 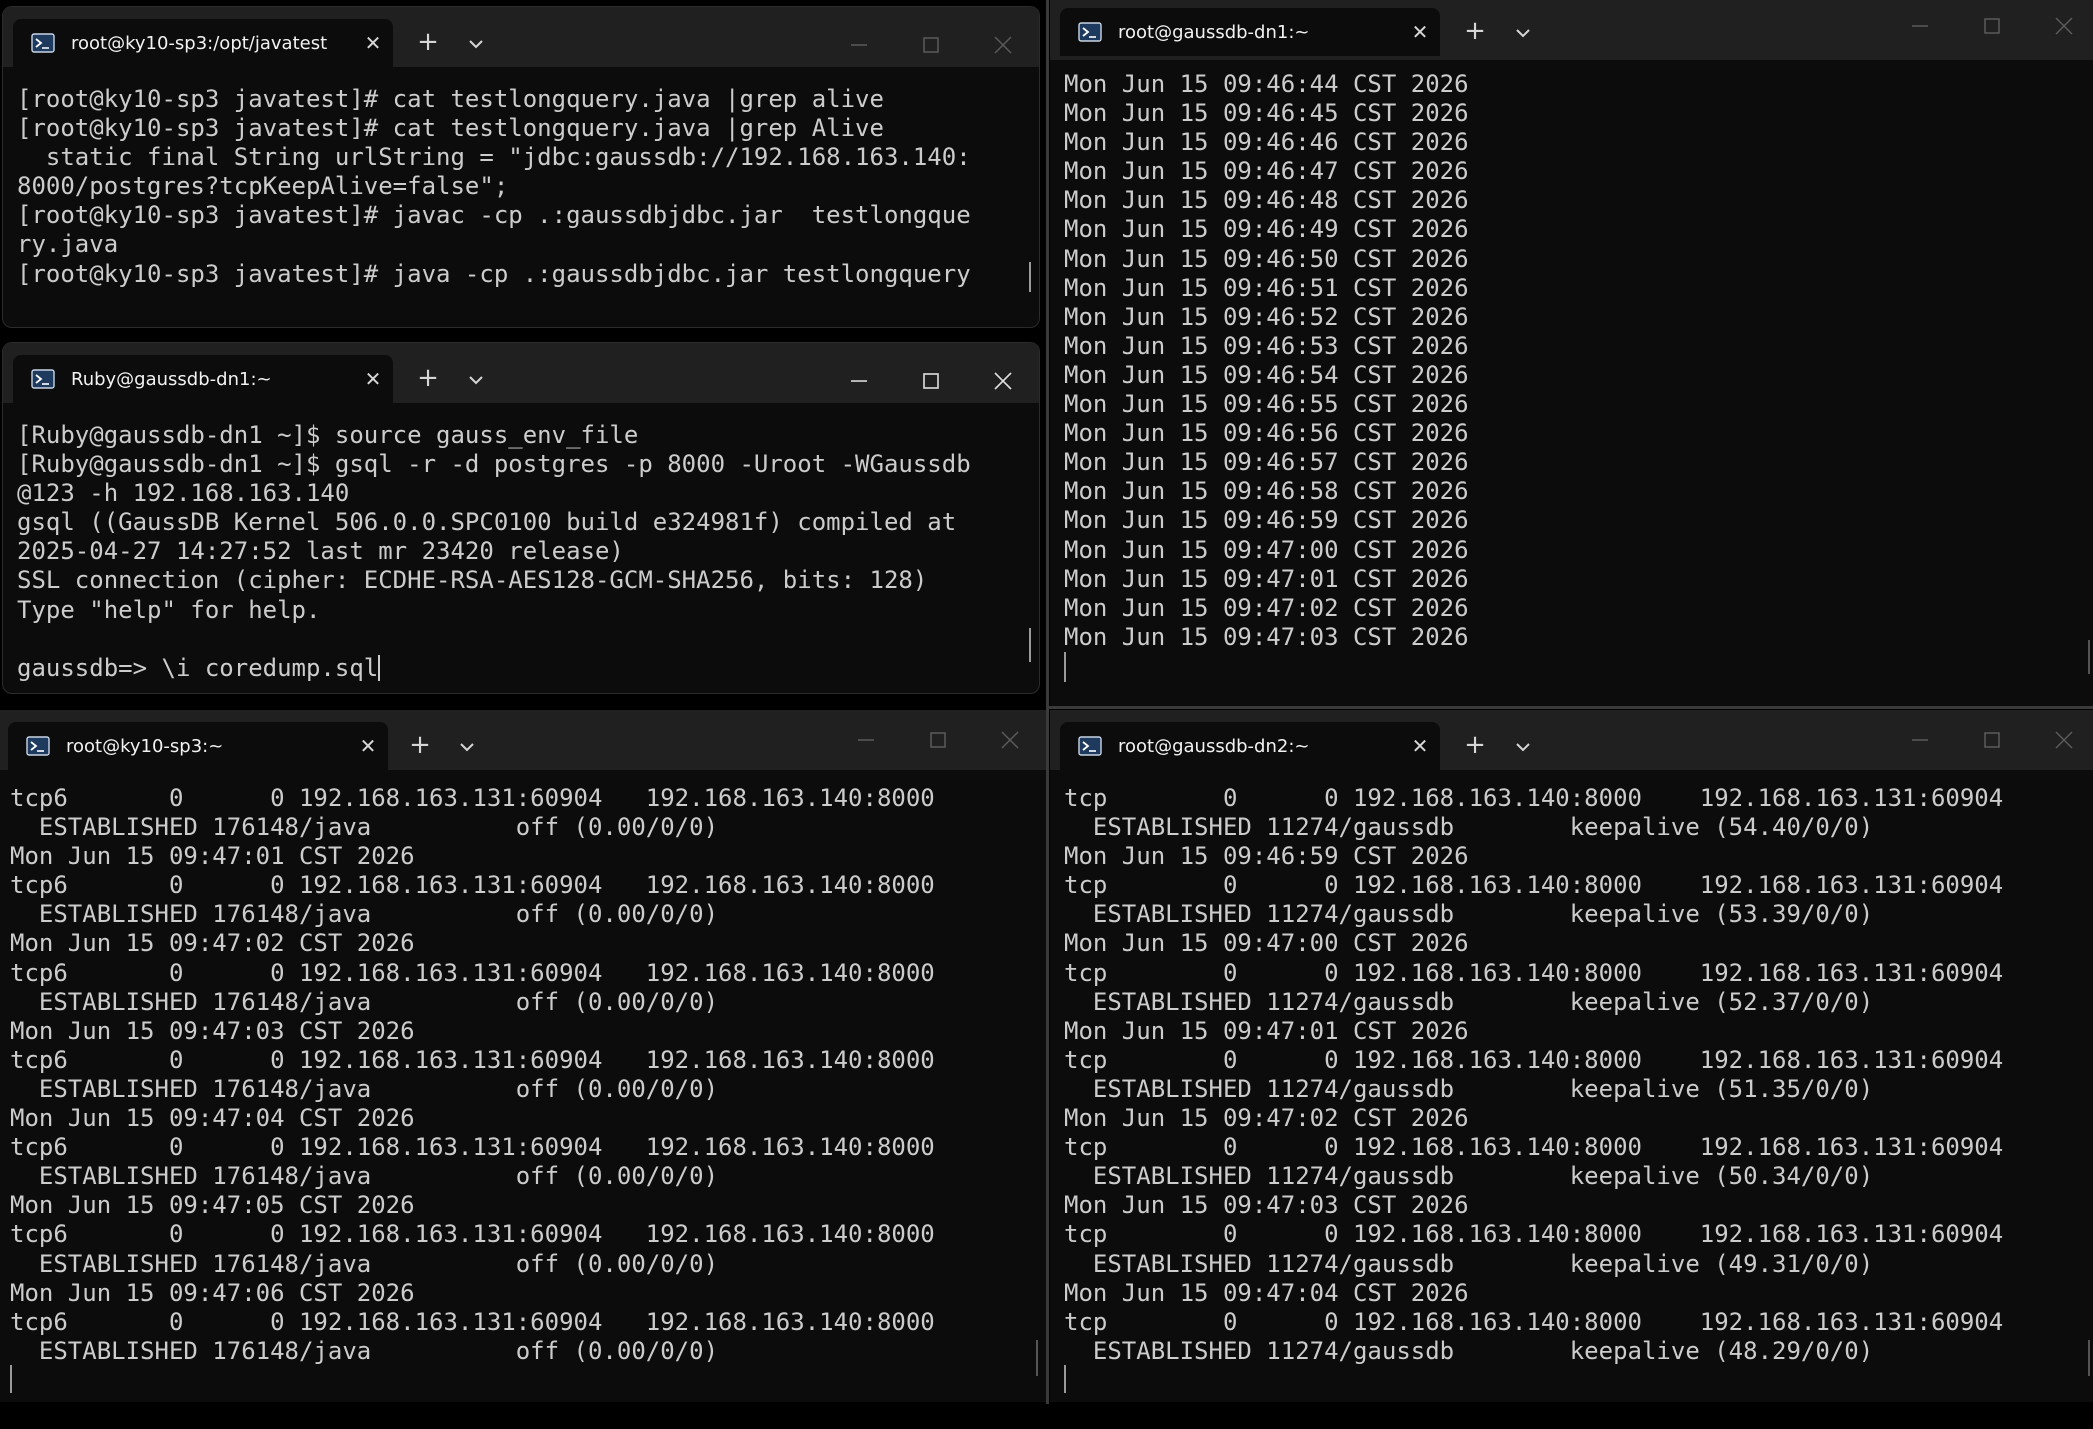 What do you see at coordinates (203, 43) in the screenshot?
I see `tab-java-client: root@ky10-sp3:/opt/javatest ✕` at bounding box center [203, 43].